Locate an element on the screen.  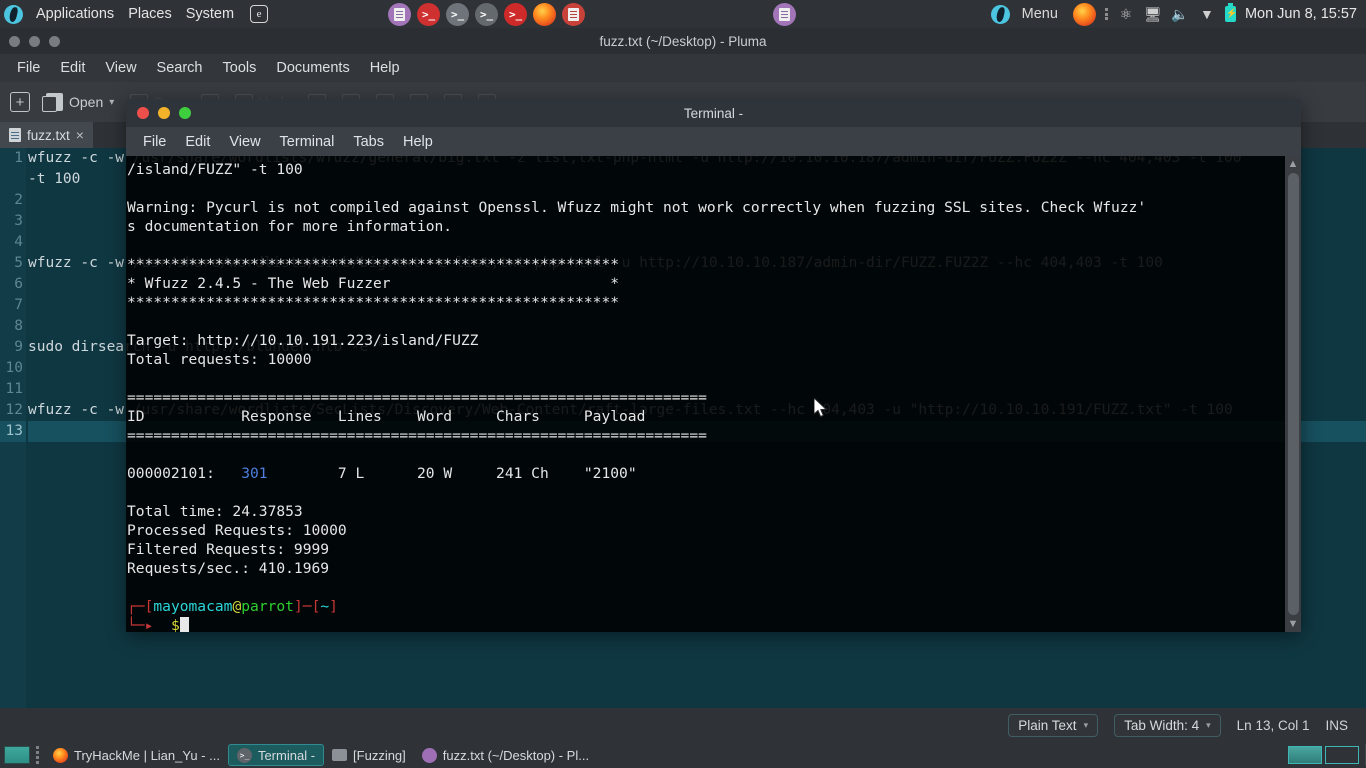
line-number-wrap is located at coordinates (13, 179).